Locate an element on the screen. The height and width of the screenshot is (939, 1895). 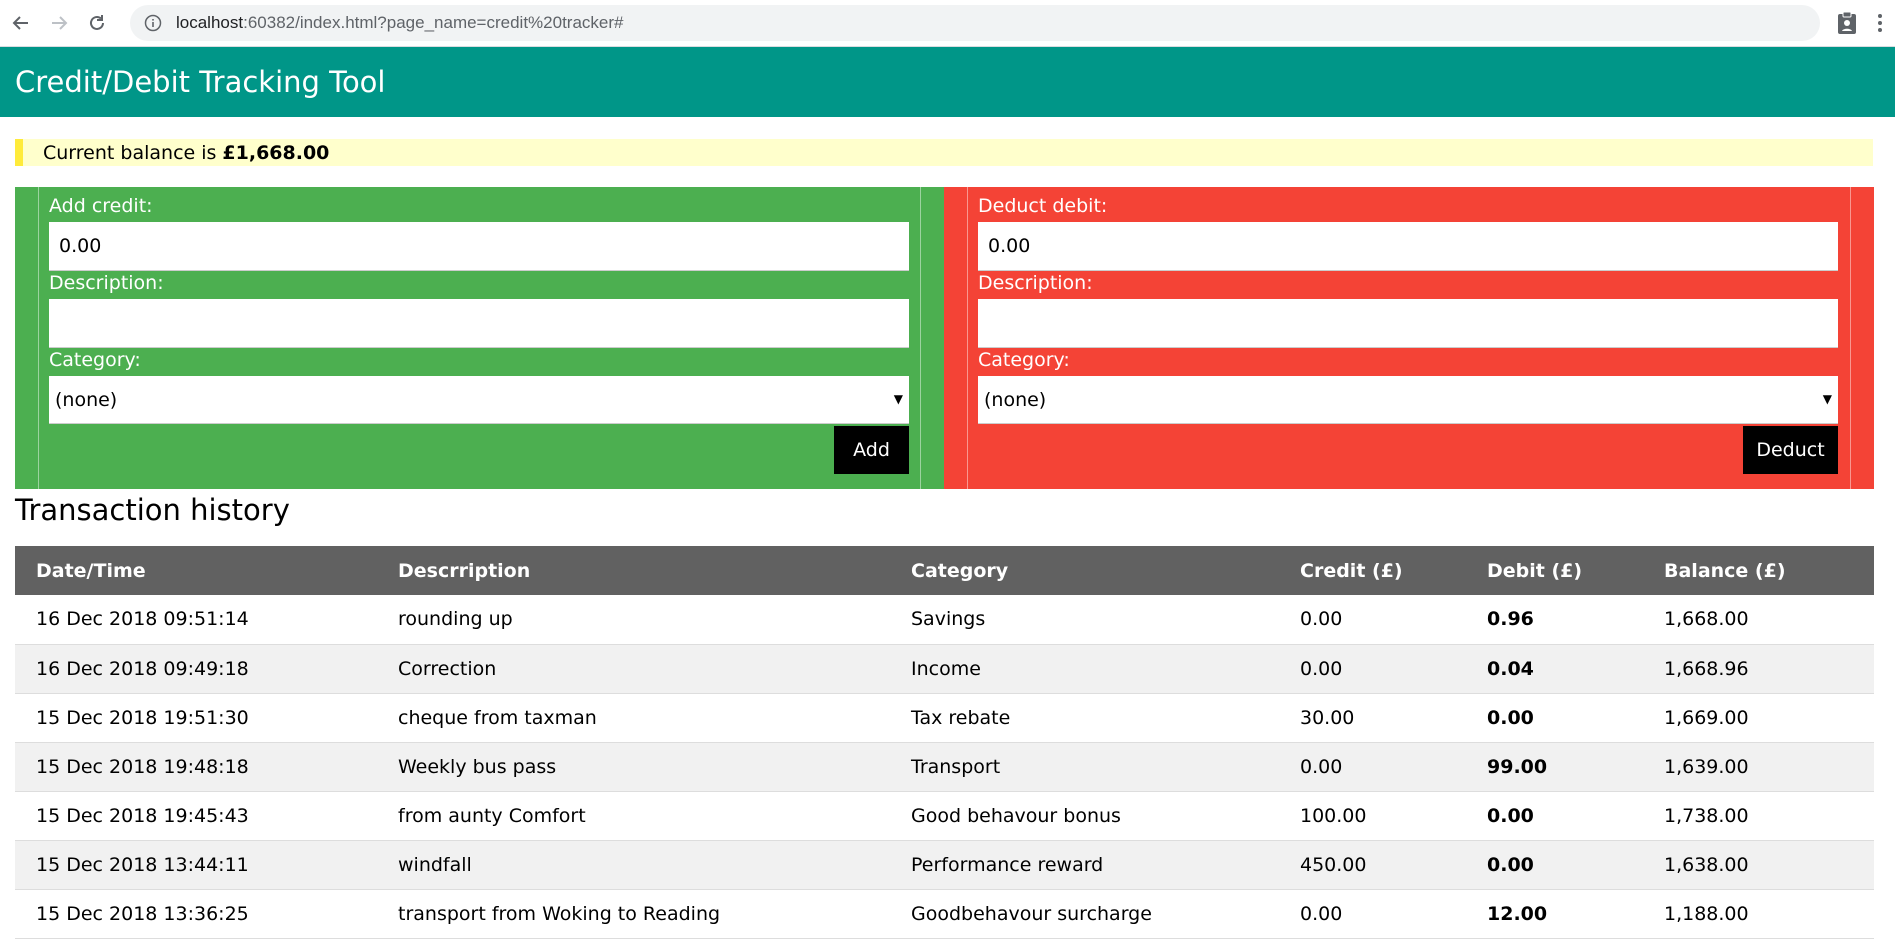
cell-category: Savings is located at coordinates (1084, 620).